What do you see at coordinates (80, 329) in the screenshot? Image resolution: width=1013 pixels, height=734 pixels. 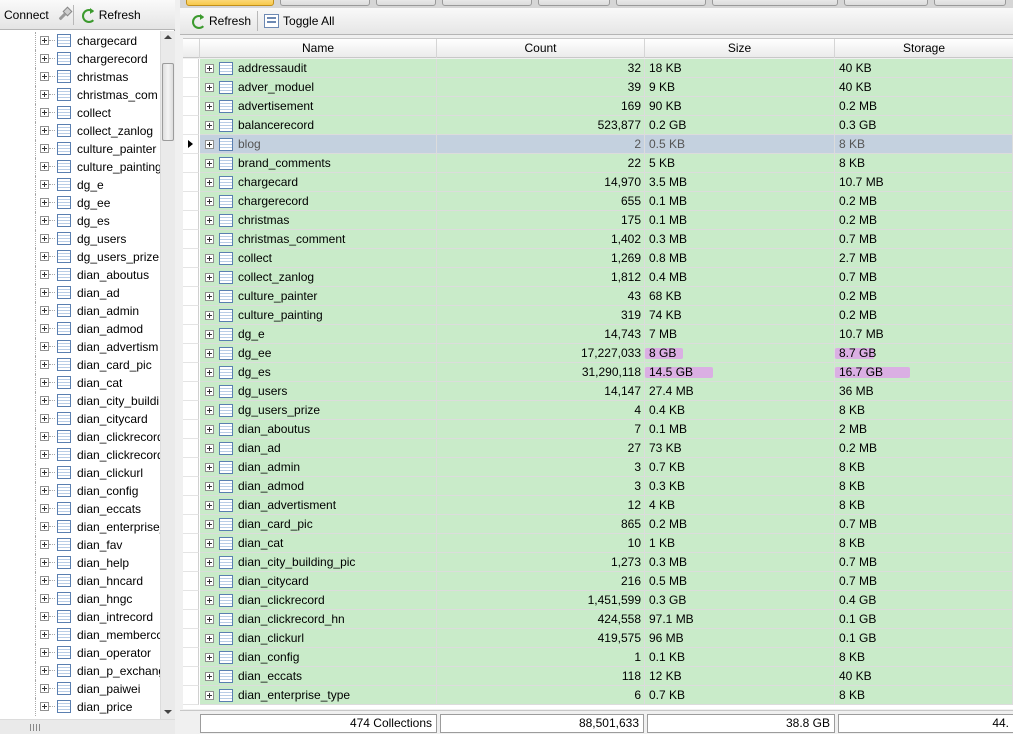 I see `tree-item: dian_admod` at bounding box center [80, 329].